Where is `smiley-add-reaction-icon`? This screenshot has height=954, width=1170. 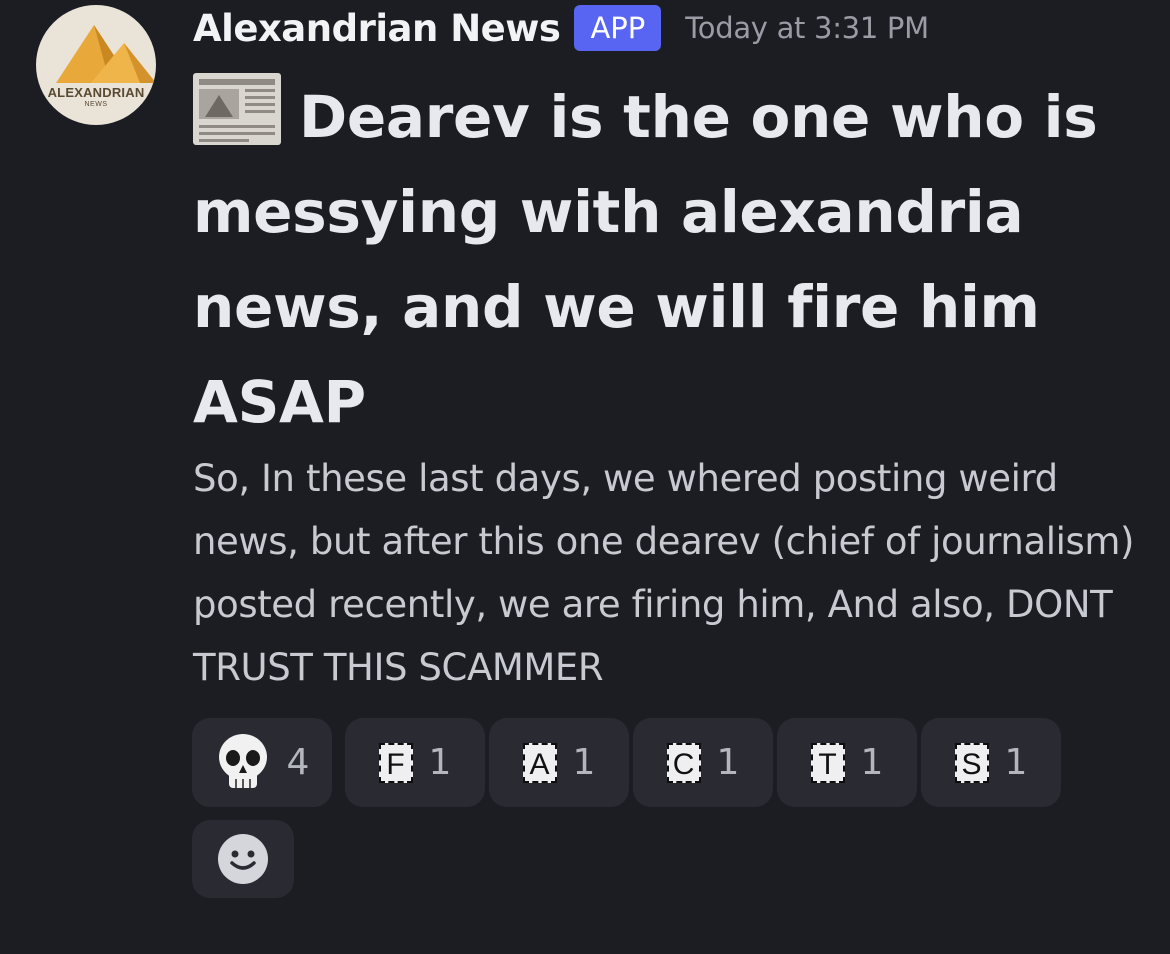
smiley-add-reaction-icon is located at coordinates (243, 859).